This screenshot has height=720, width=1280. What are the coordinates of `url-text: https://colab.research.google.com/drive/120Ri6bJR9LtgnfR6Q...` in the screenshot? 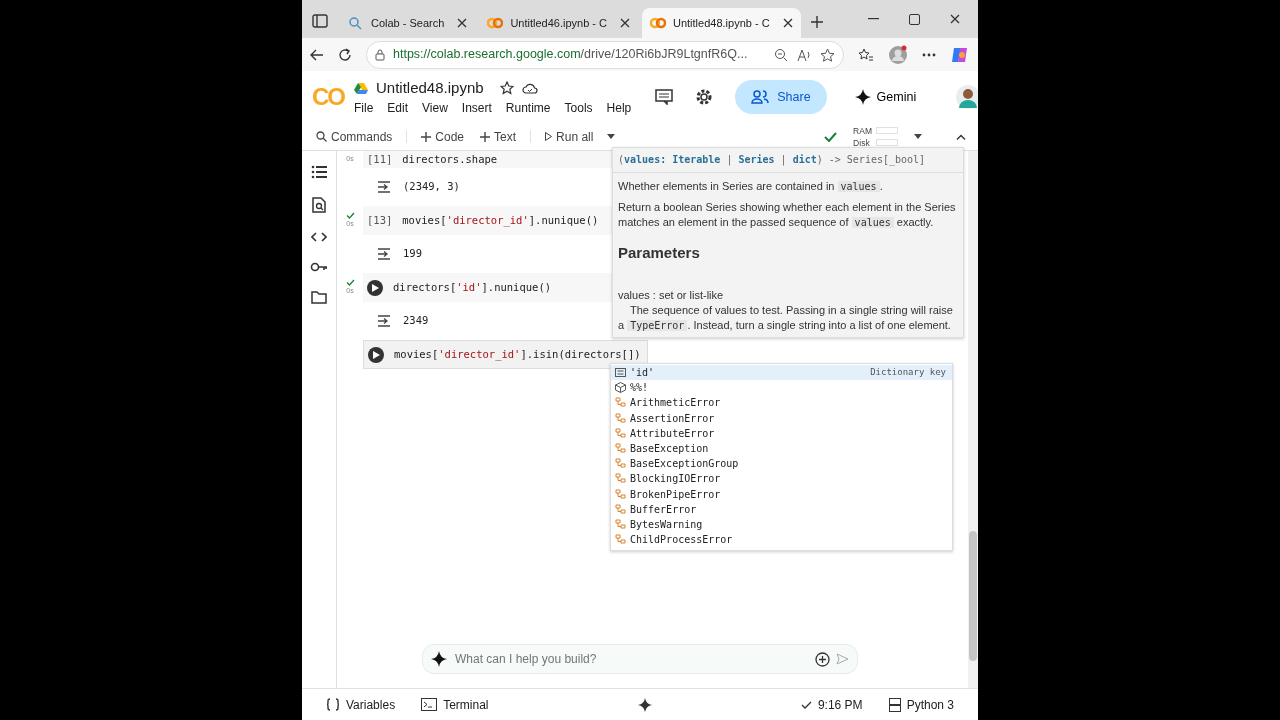 It's located at (571, 55).